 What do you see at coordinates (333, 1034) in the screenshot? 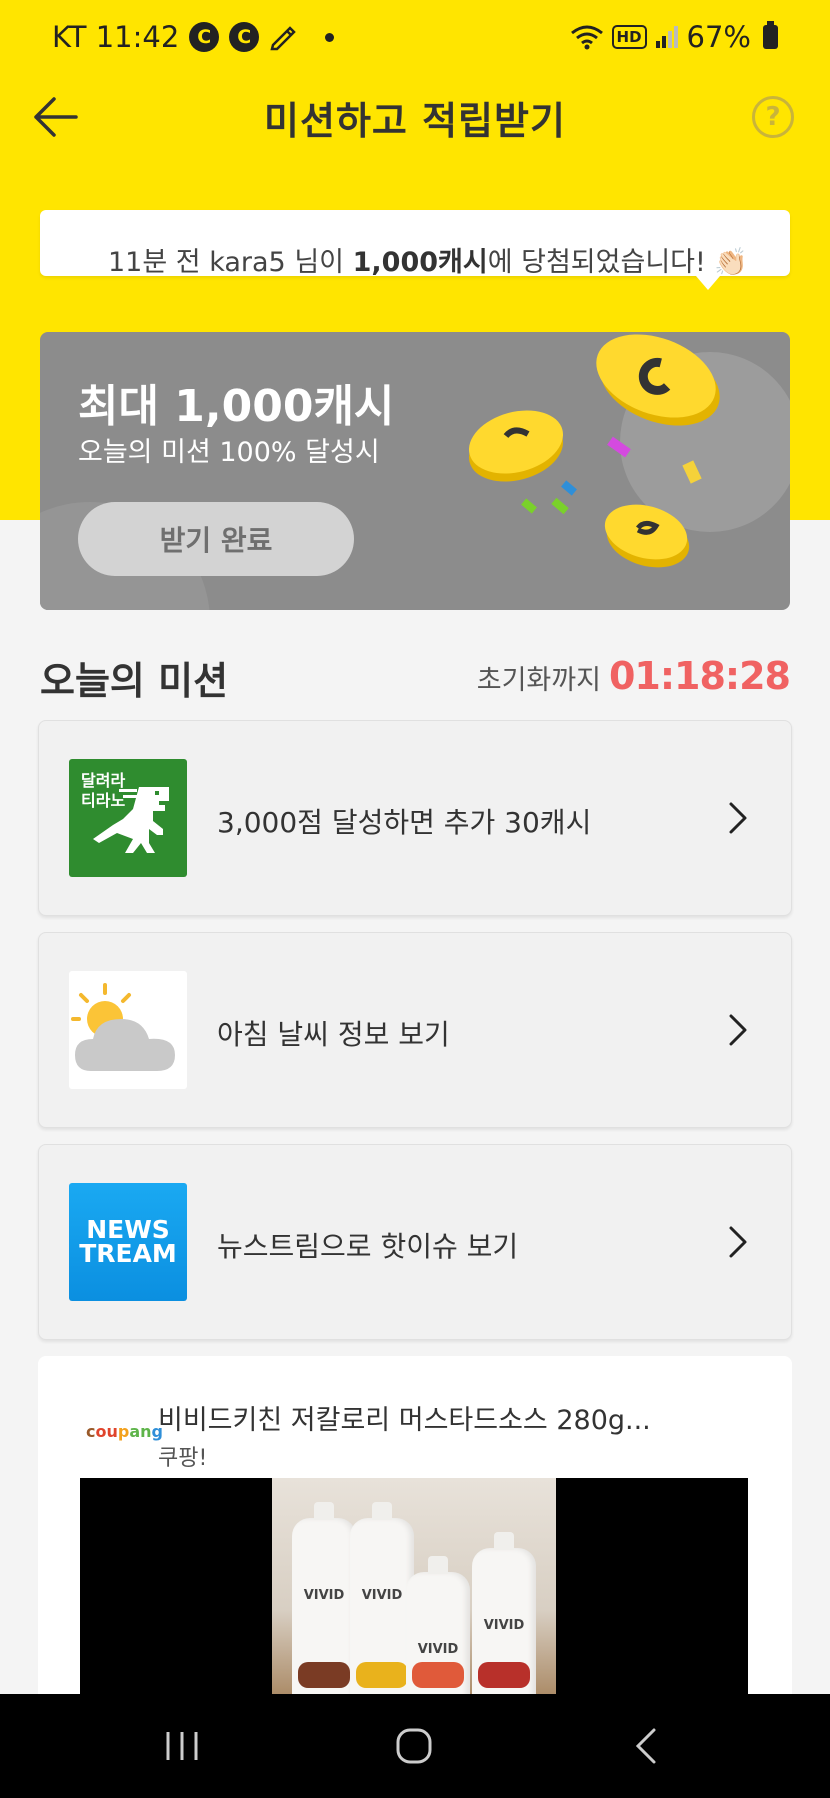
I see `mission-label: 아침 날씨 정보 보기` at bounding box center [333, 1034].